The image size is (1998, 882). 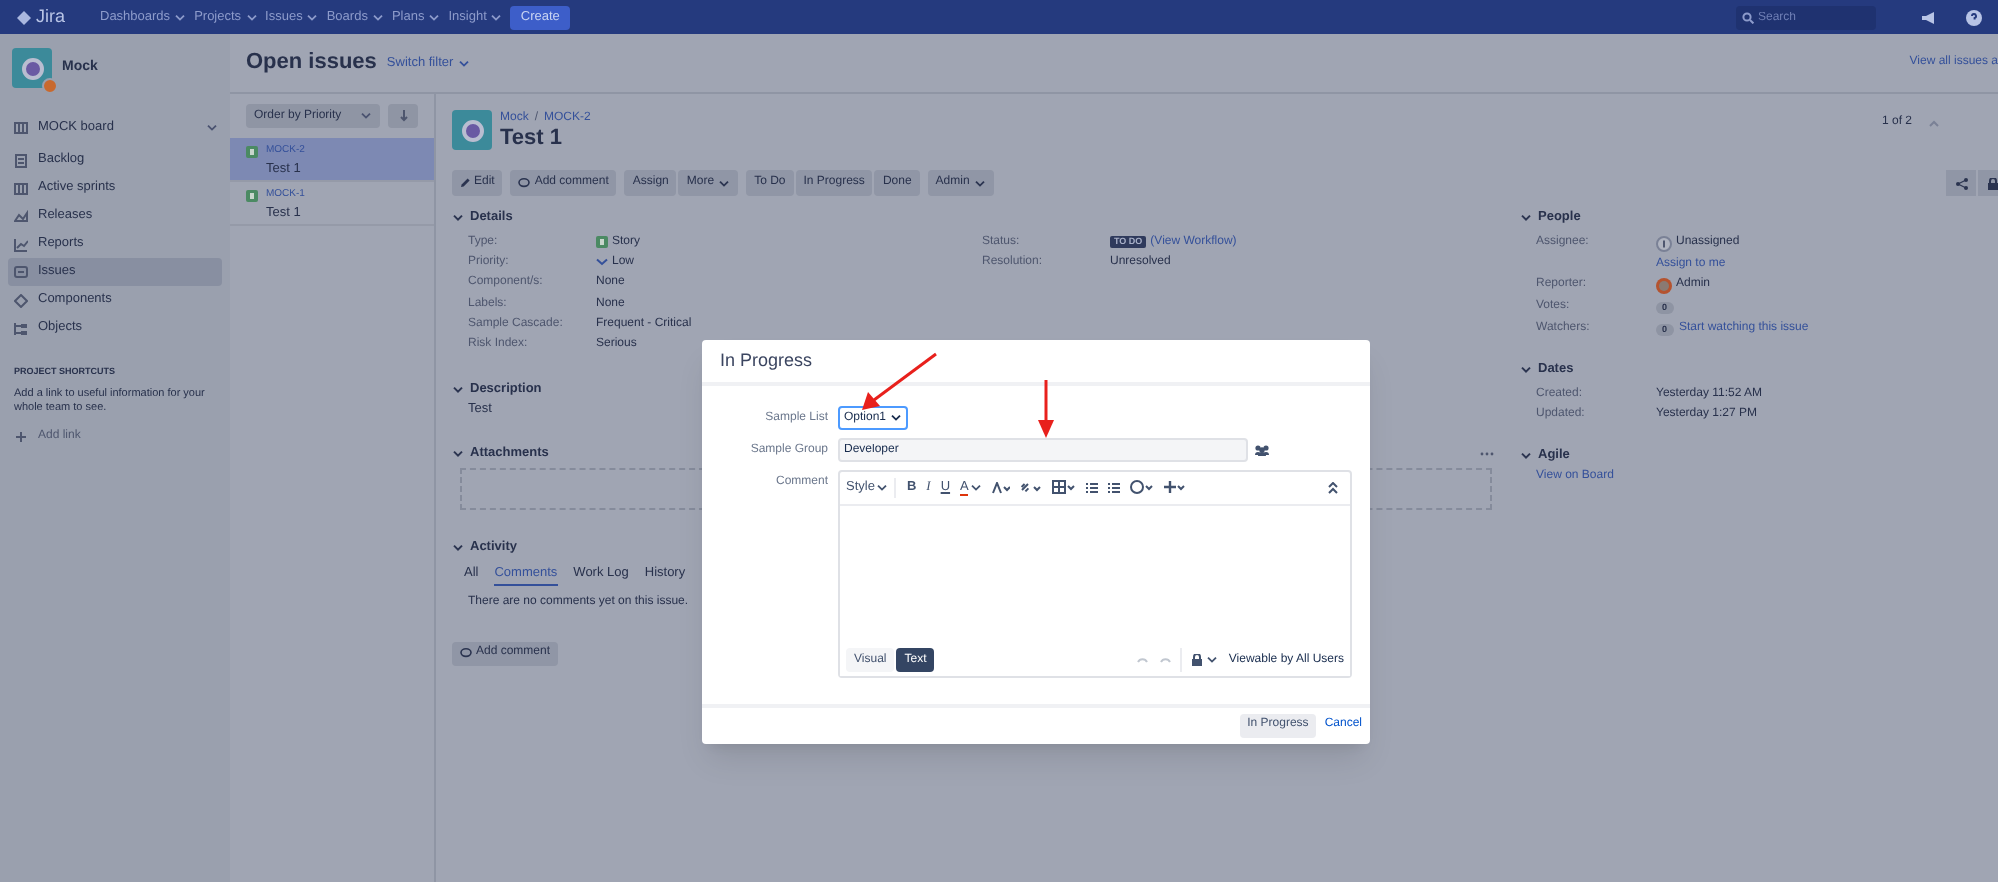 I want to click on table-icon, so click(x=1064, y=487).